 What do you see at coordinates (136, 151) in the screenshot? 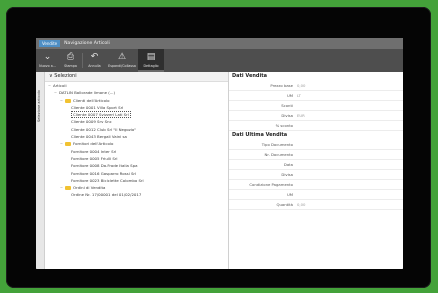
I see `tree-node: Fornitore 0004 Inter Srl` at bounding box center [136, 151].